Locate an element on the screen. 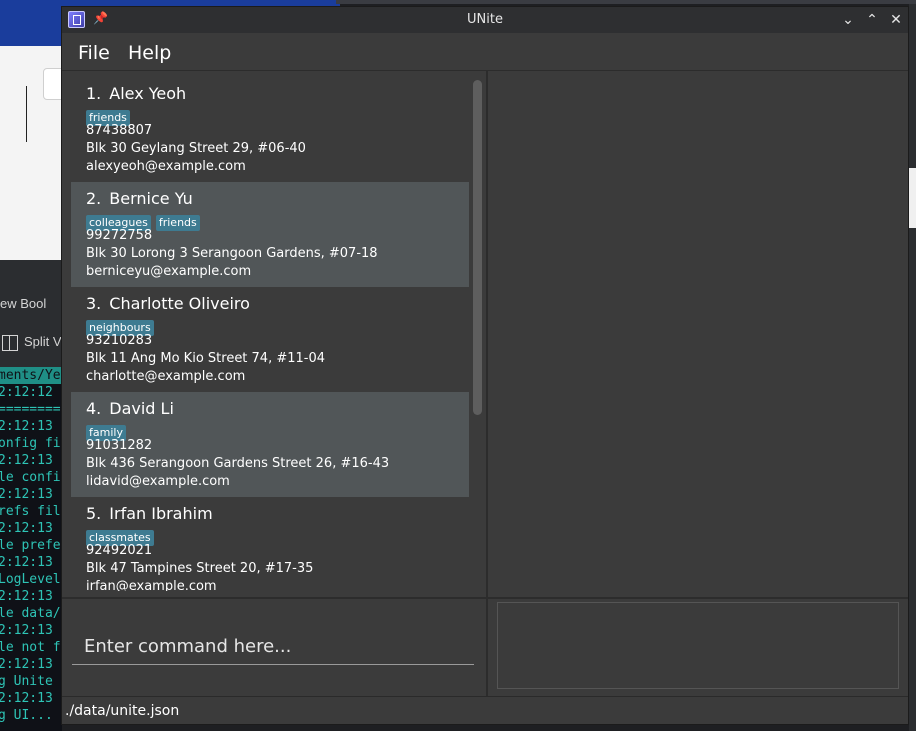 The image size is (916, 731). result-display is located at coordinates (698, 645).